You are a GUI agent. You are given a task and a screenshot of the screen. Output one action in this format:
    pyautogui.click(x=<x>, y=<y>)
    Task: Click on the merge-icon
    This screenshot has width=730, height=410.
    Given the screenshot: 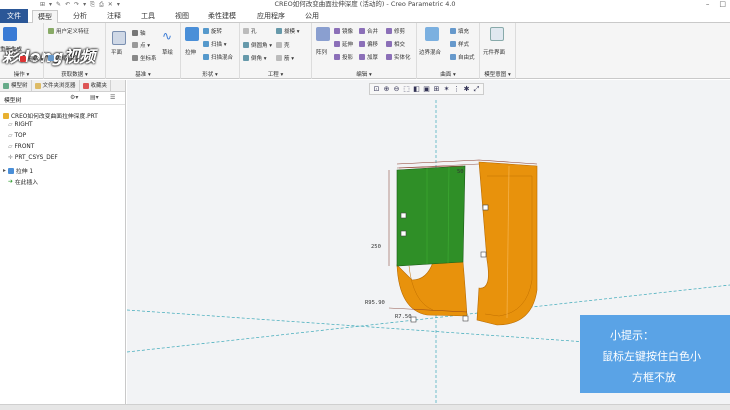 What is the action you would take?
    pyautogui.click(x=362, y=31)
    